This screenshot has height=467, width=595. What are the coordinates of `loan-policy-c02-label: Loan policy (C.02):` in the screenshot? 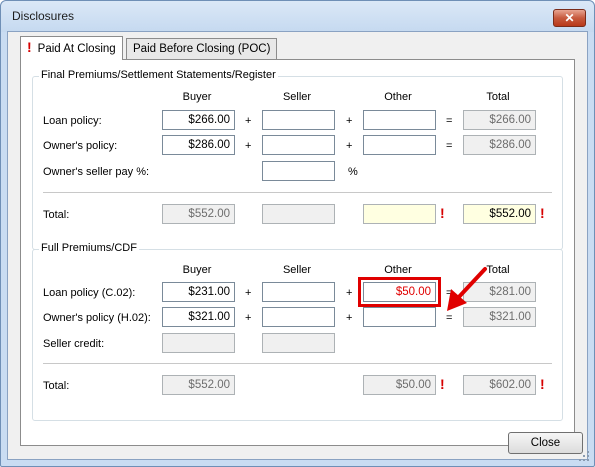 It's located at (89, 293).